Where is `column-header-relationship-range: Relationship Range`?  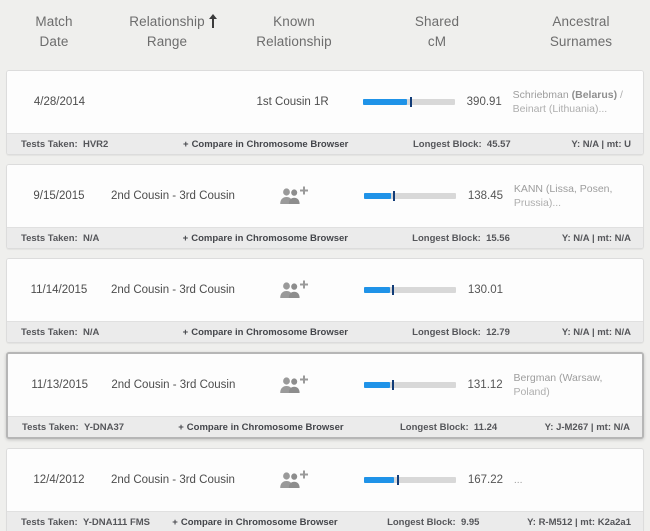
column-header-relationship-range: Relationship Range is located at coordinates (167, 32).